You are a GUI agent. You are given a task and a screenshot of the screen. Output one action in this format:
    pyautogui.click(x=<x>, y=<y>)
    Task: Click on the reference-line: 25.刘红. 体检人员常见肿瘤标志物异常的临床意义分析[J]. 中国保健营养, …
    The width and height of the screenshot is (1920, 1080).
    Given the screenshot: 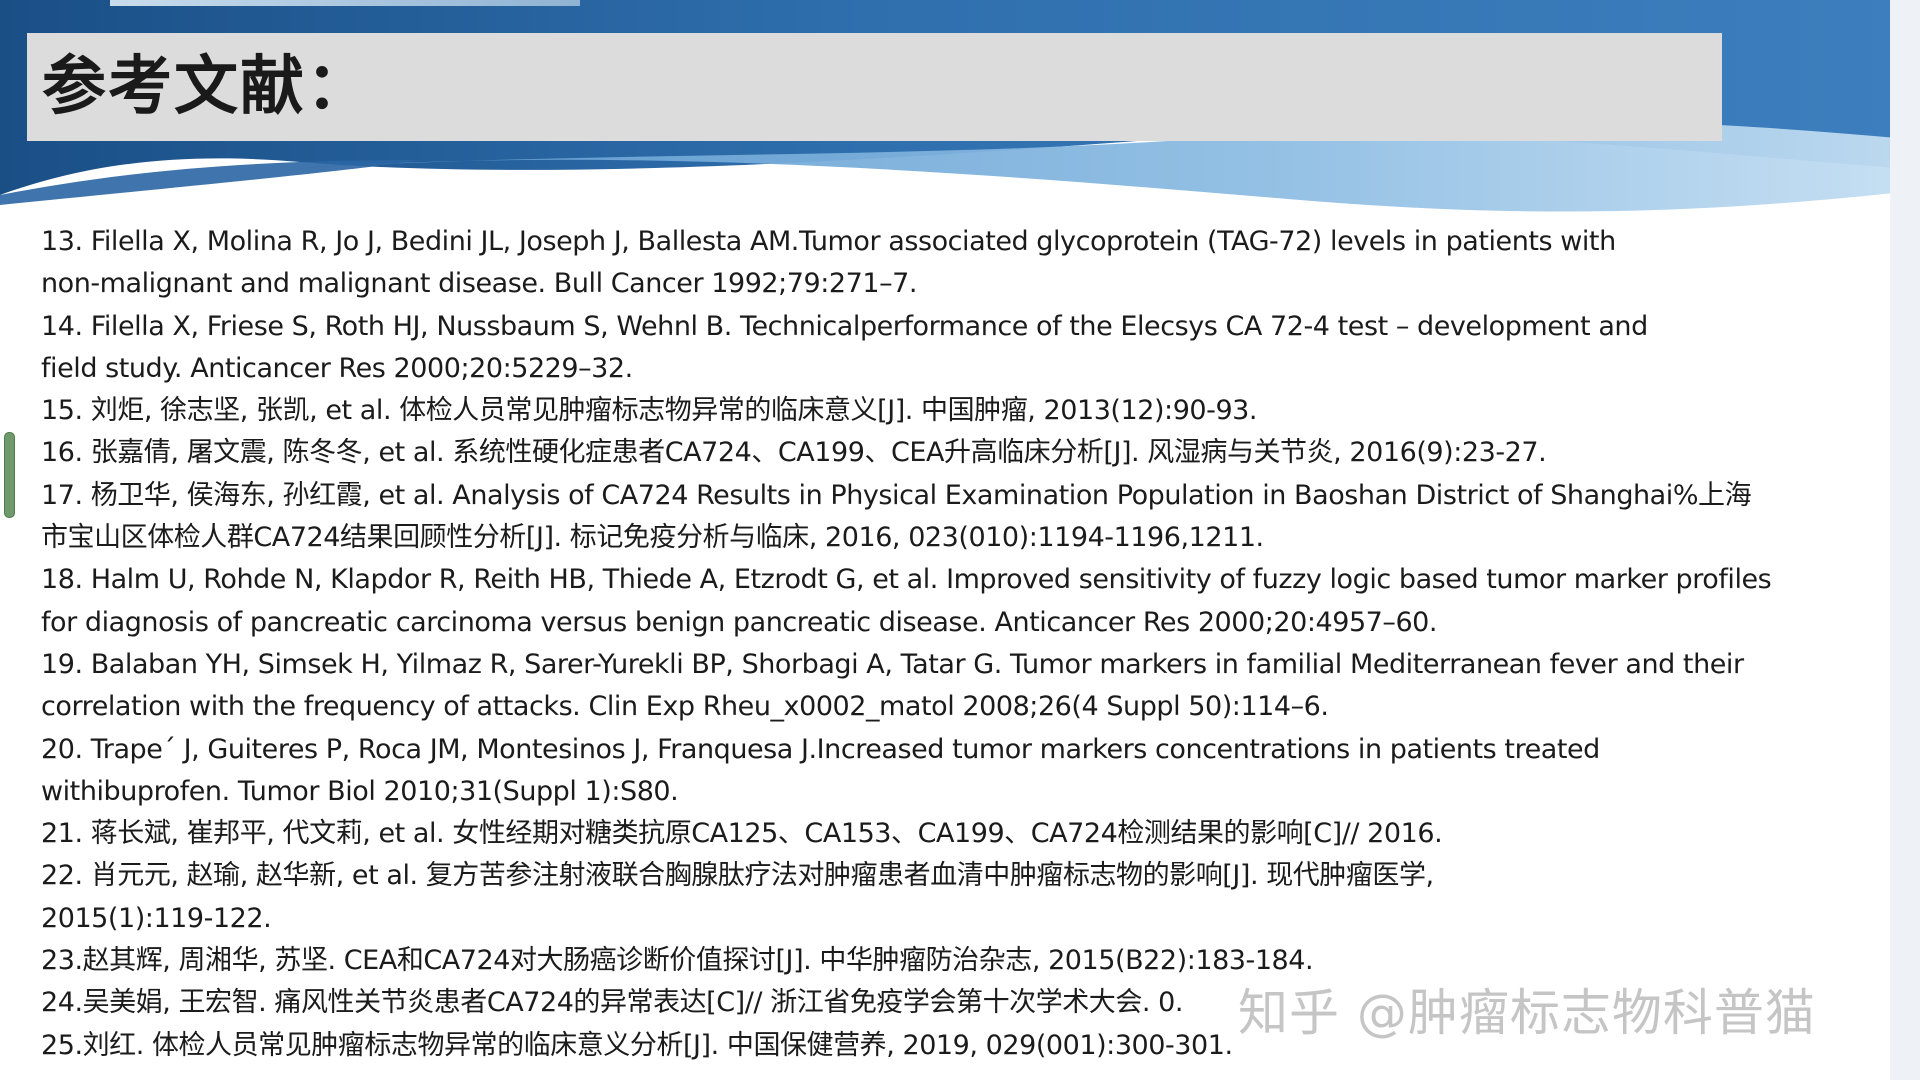 What is the action you would take?
    pyautogui.click(x=637, y=1045)
    